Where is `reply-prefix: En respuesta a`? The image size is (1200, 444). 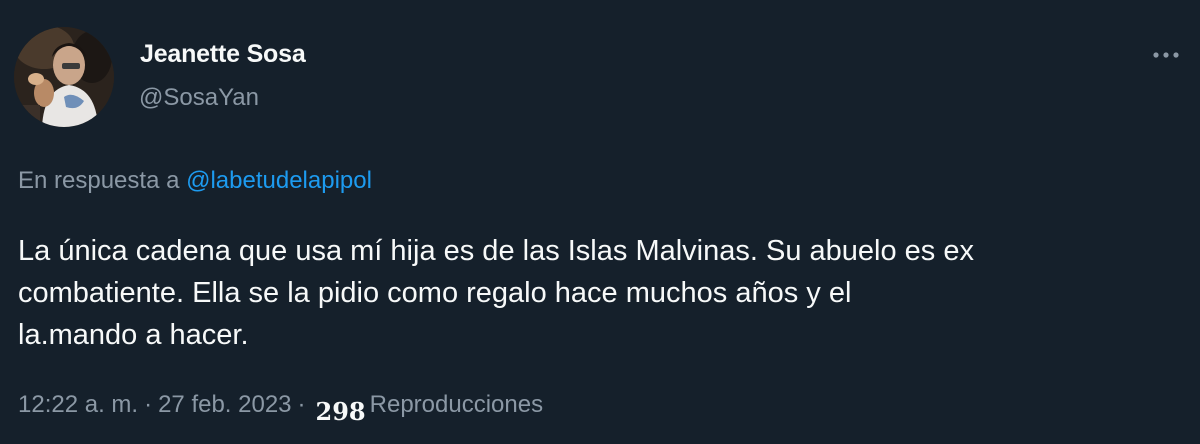
reply-prefix: En respuesta a is located at coordinates (99, 180).